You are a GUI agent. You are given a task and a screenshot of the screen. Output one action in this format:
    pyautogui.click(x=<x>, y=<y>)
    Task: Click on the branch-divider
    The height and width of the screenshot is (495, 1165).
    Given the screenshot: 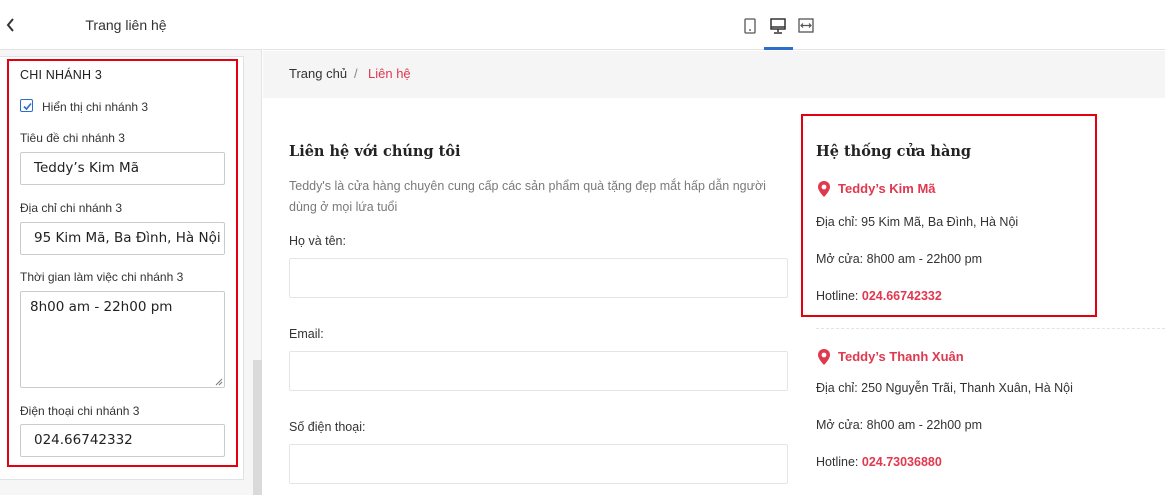 What is the action you would take?
    pyautogui.click(x=990, y=328)
    